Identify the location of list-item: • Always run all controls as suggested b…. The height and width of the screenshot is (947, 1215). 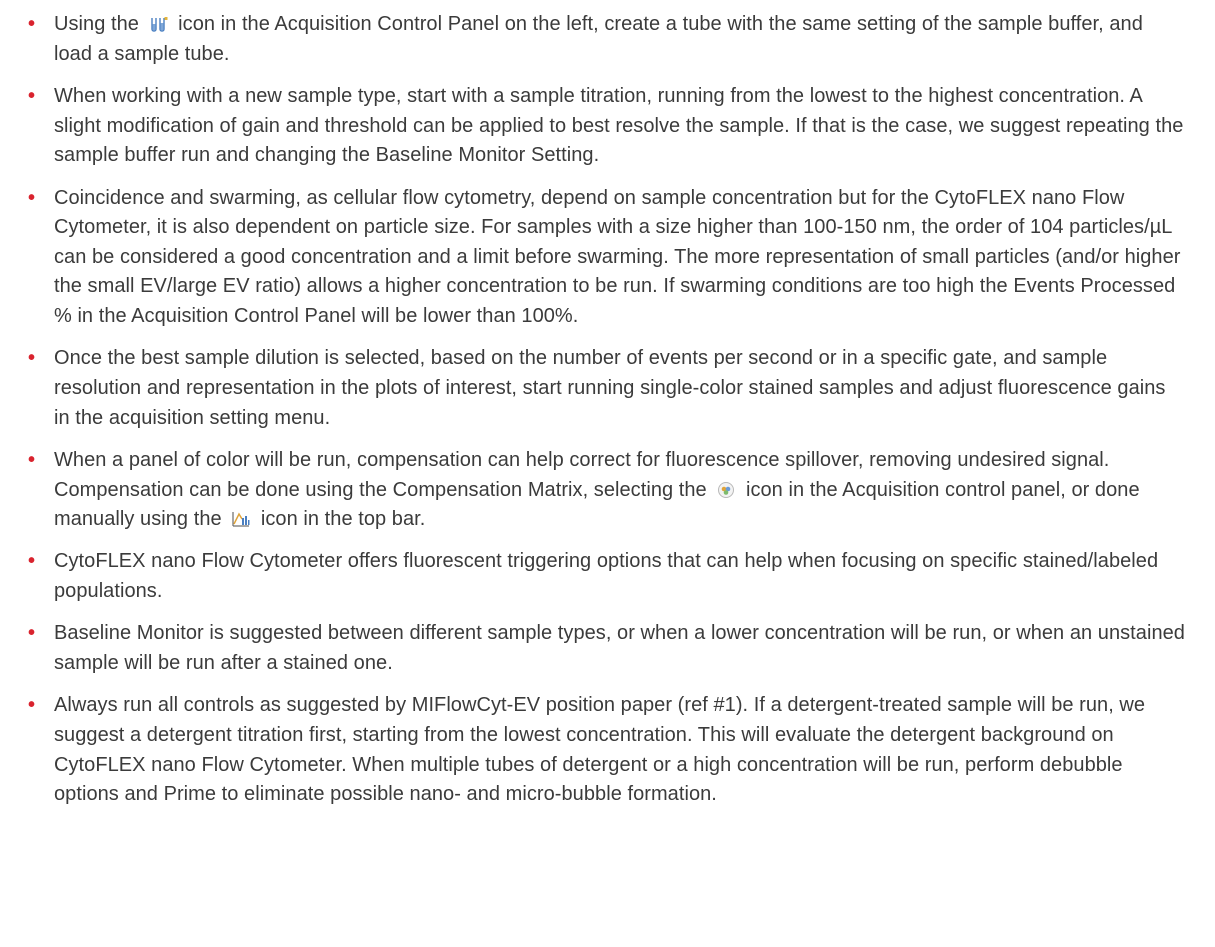
(606, 750).